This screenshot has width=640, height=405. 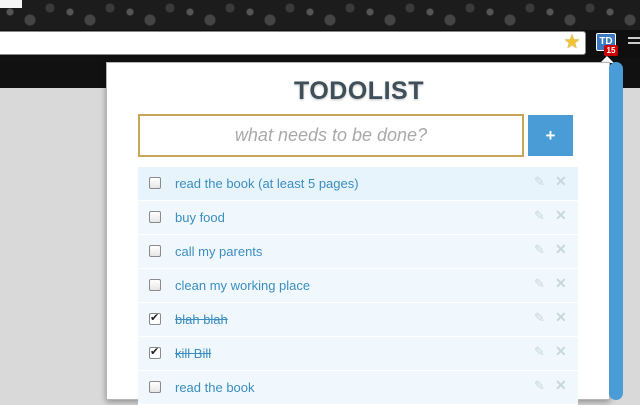 What do you see at coordinates (218, 251) in the screenshot?
I see `todo-label: call my parents` at bounding box center [218, 251].